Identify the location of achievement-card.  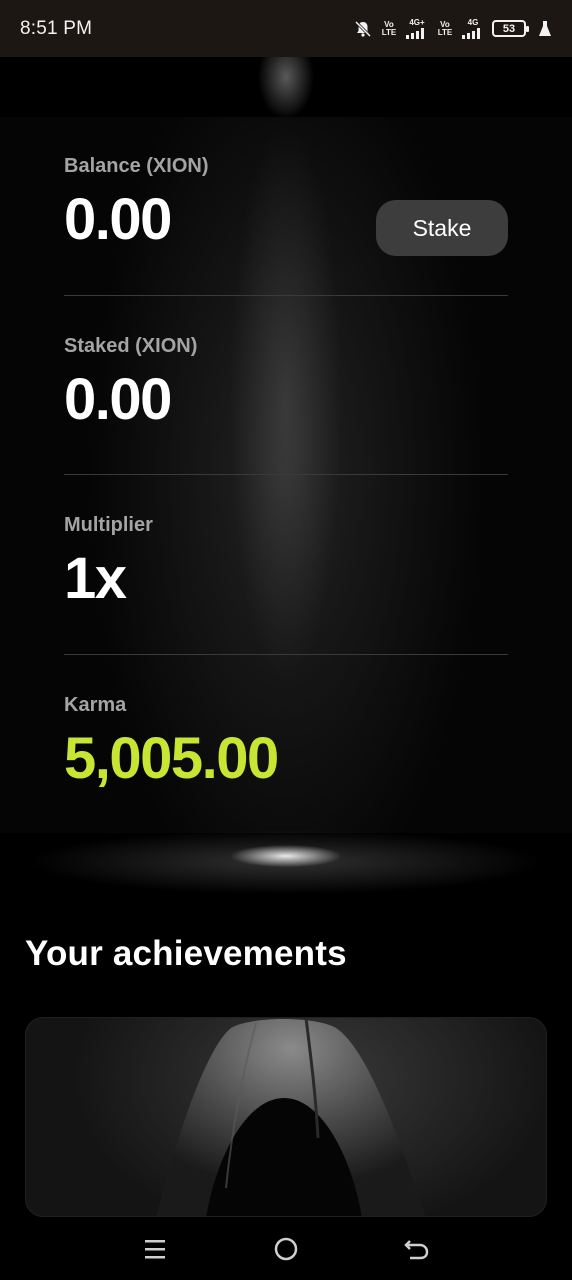
(286, 1117).